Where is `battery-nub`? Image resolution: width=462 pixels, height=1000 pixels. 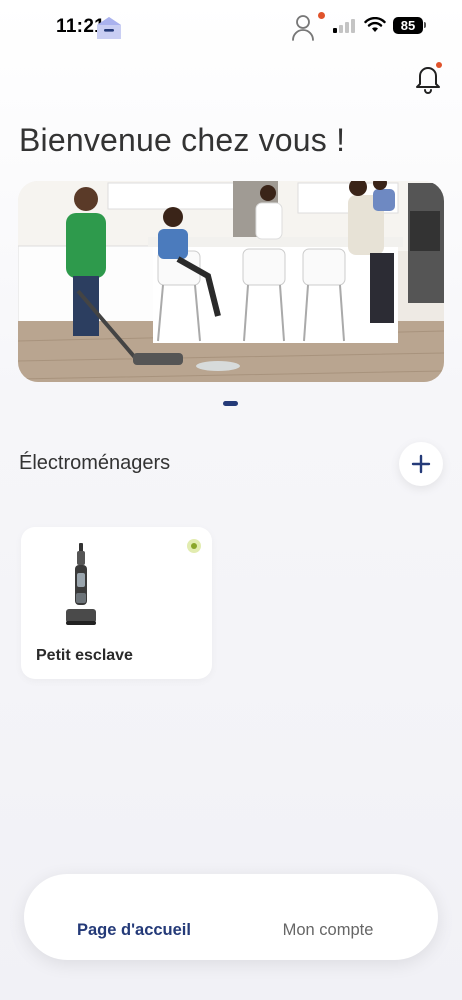 battery-nub is located at coordinates (425, 25).